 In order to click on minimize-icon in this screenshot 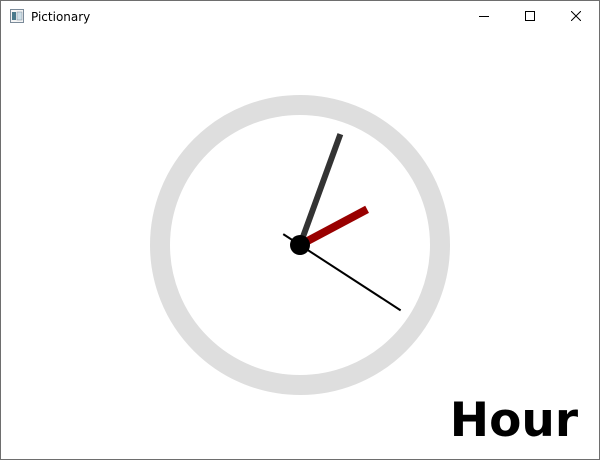, I will do `click(484, 17)`.